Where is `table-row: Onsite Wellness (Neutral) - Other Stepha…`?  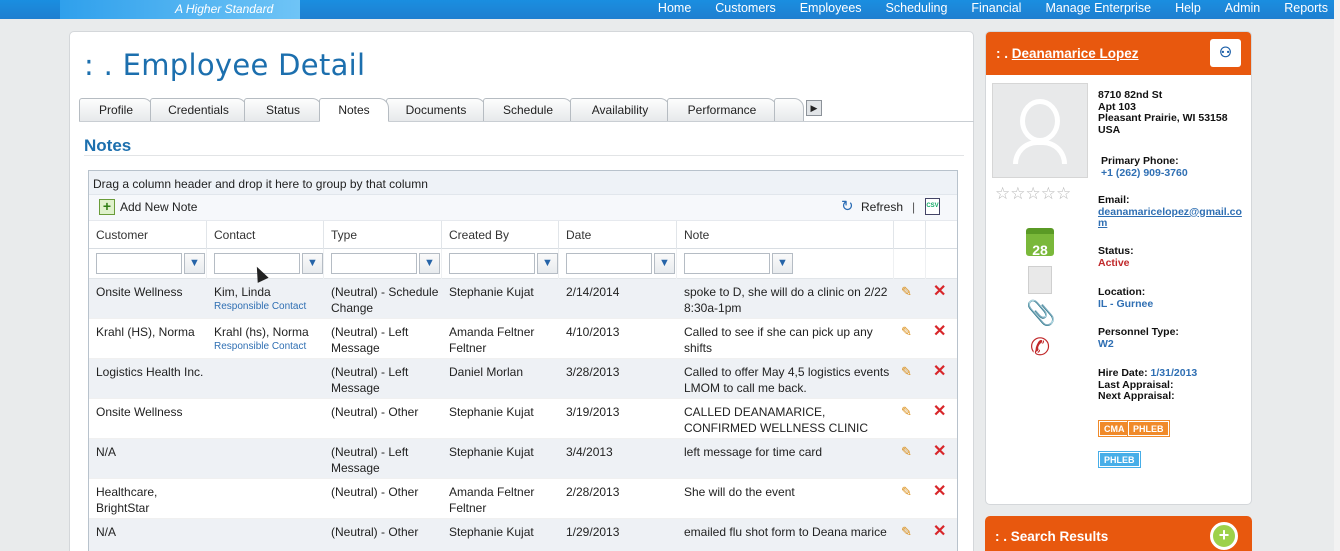 table-row: Onsite Wellness (Neutral) - Other Stepha… is located at coordinates (523, 419).